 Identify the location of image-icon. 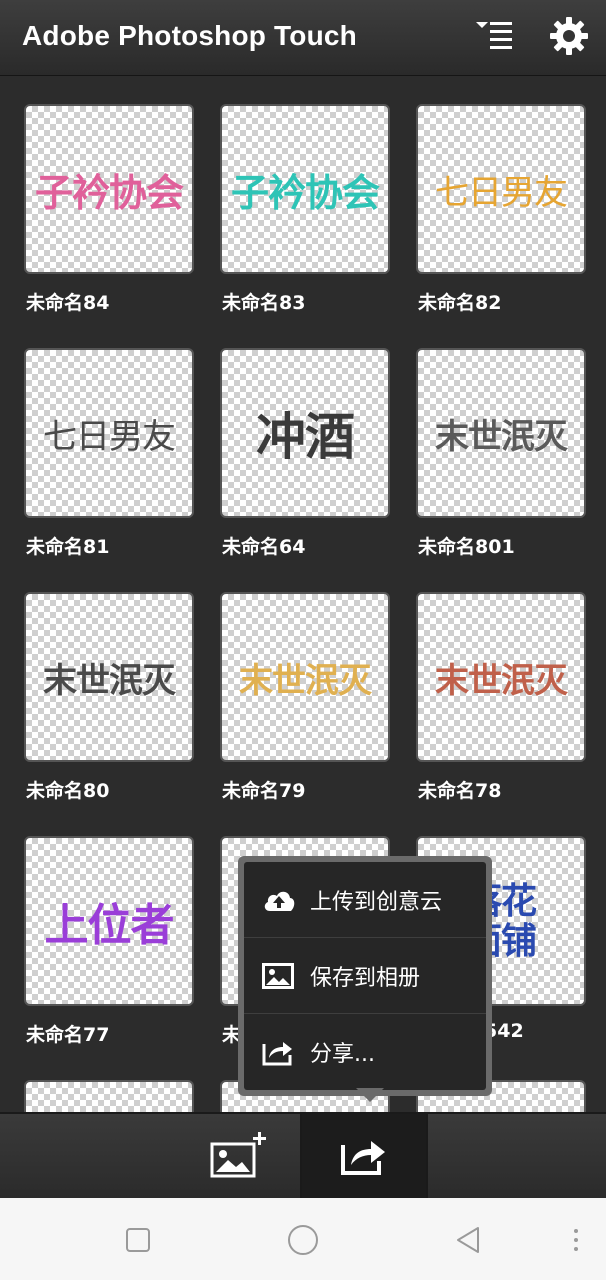
(279, 976).